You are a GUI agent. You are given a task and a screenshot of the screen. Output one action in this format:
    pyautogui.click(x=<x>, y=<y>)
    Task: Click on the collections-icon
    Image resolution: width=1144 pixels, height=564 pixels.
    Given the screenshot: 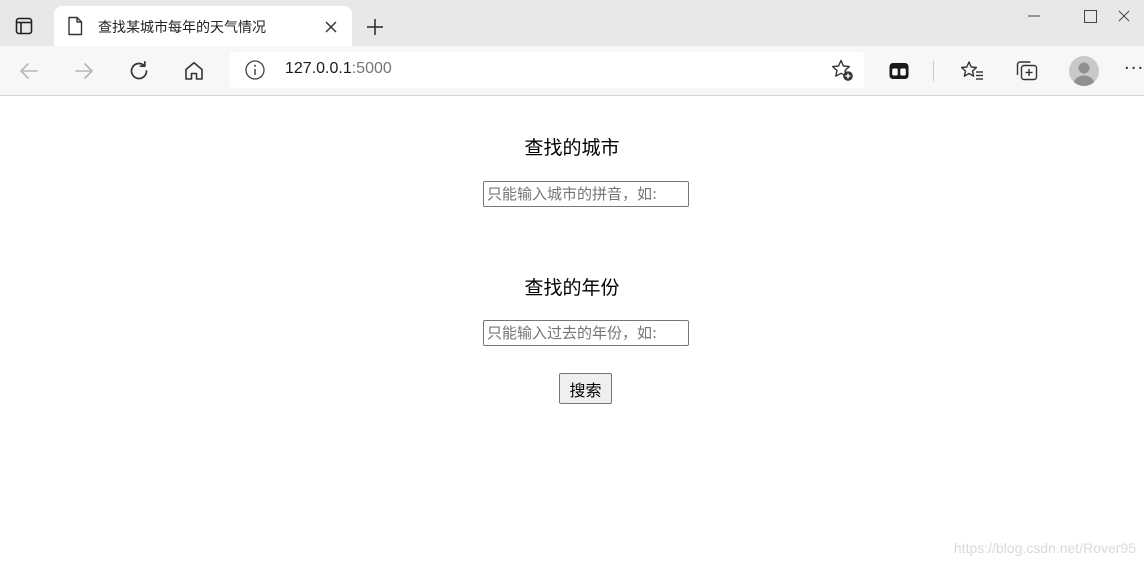 What is the action you would take?
    pyautogui.click(x=1027, y=71)
    